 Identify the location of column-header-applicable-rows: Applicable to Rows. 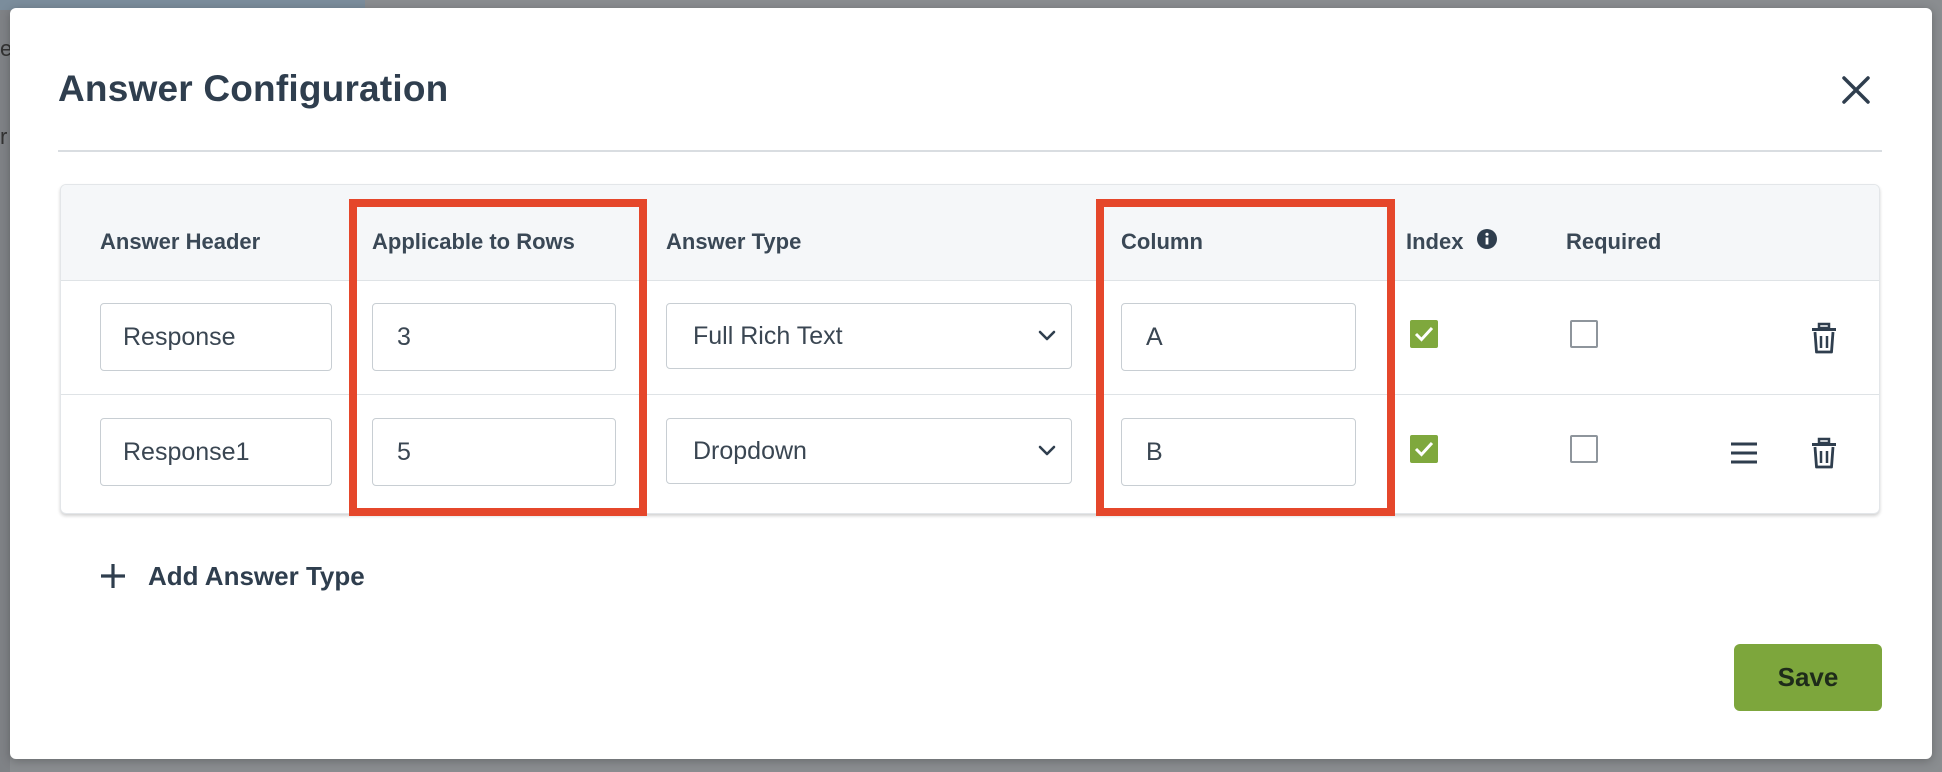
(473, 241).